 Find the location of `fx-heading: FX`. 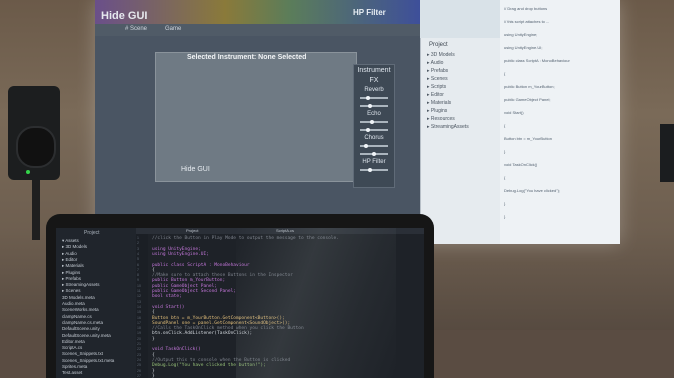

fx-heading: FX is located at coordinates (374, 80).